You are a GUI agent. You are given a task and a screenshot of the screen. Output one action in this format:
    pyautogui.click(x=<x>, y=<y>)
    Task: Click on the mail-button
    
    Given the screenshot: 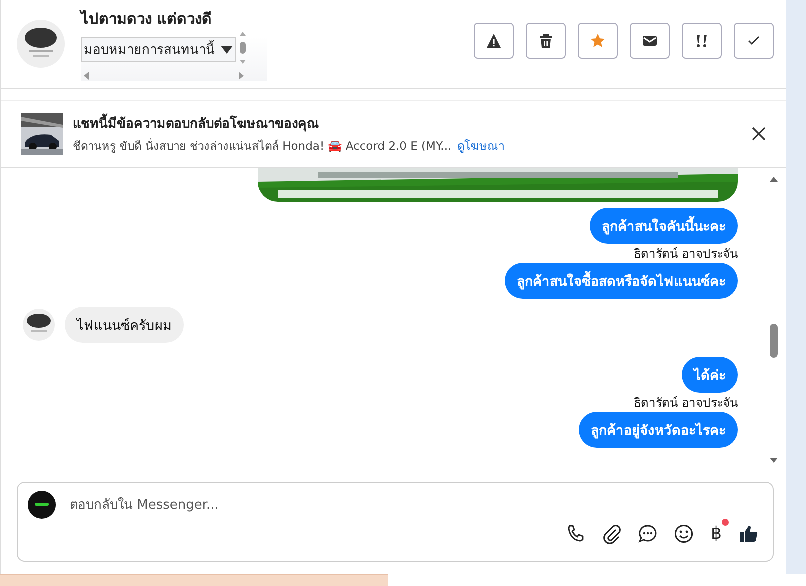 What is the action you would take?
    pyautogui.click(x=650, y=41)
    